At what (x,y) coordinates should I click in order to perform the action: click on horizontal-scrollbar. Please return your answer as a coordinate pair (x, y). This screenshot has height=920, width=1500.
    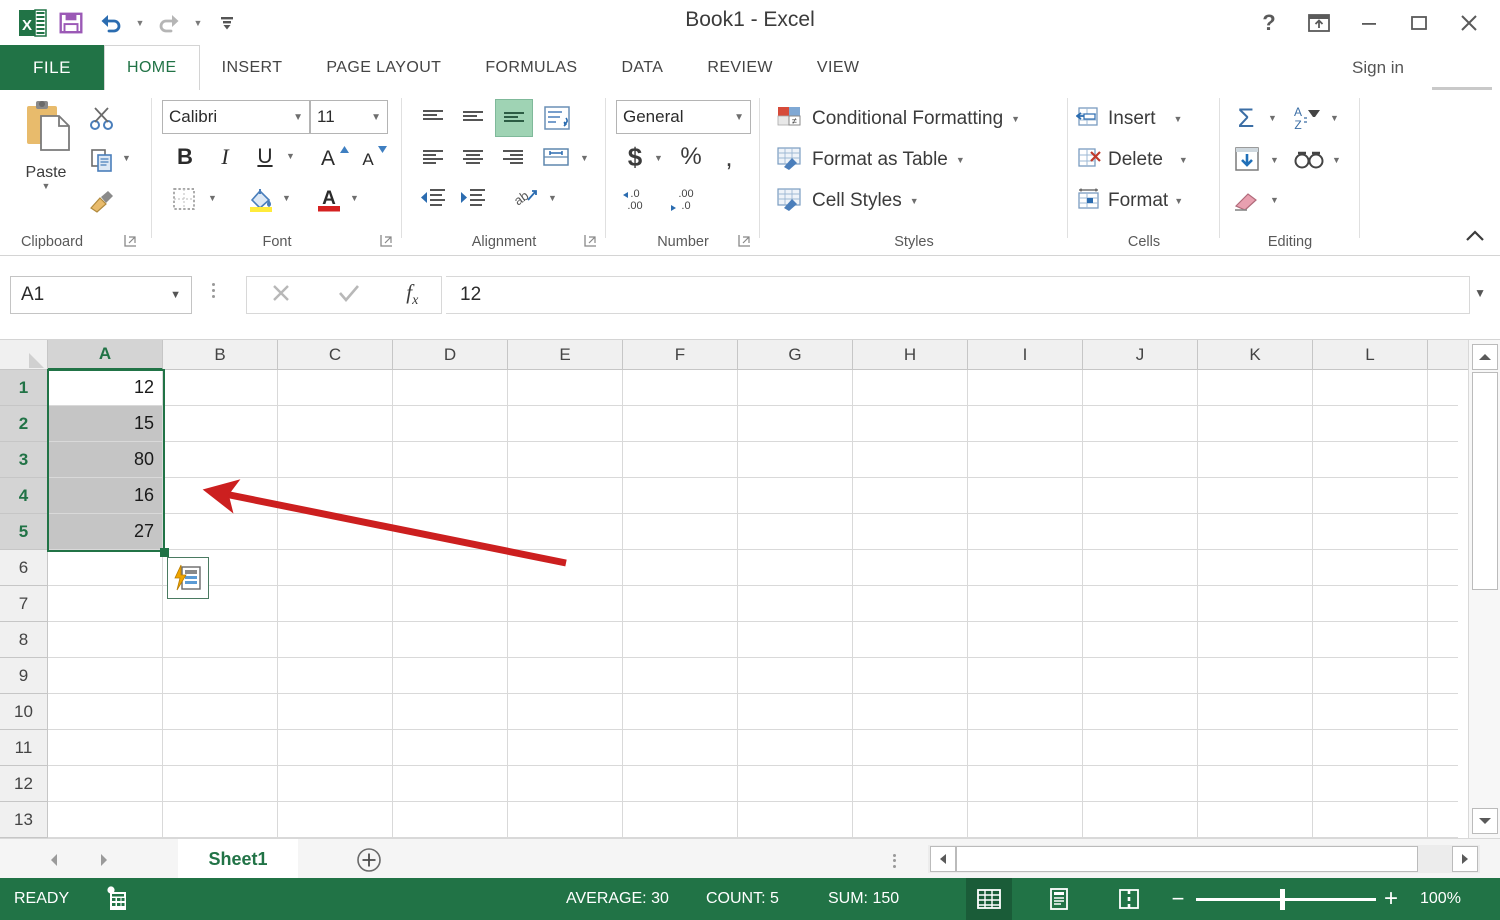
    Looking at the image, I should click on (1204, 859).